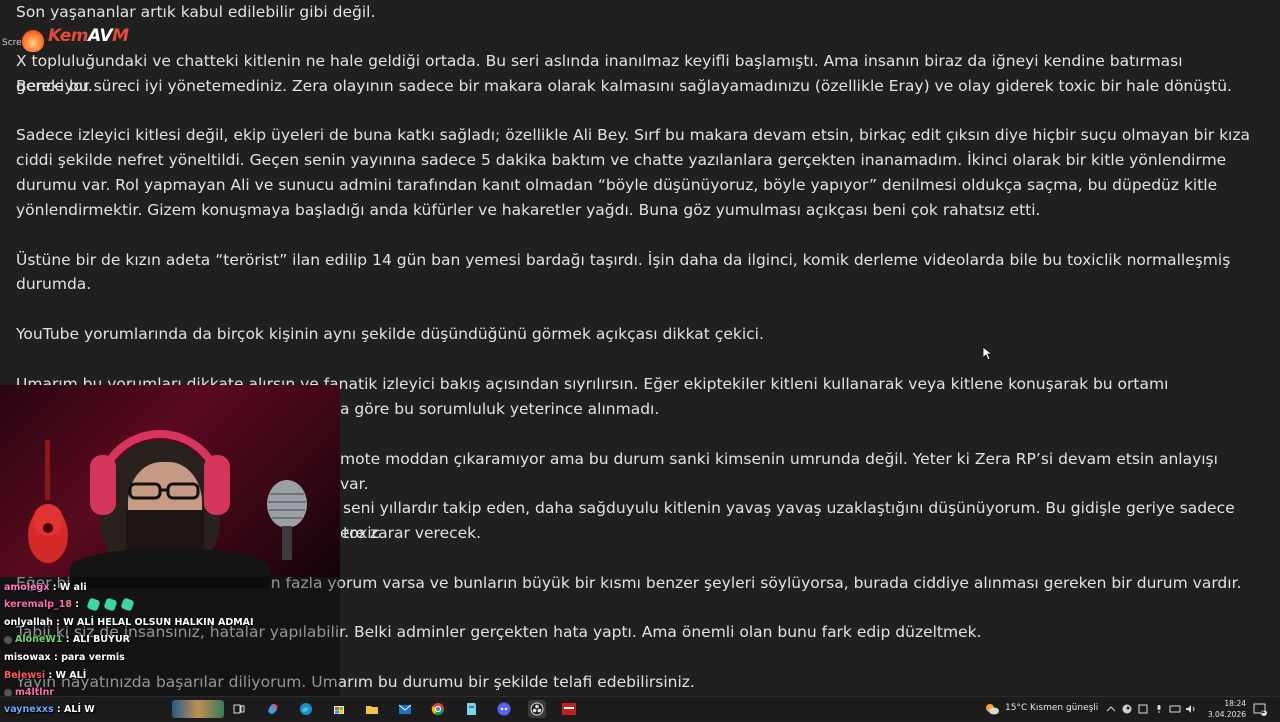 The height and width of the screenshot is (722, 1280). I want to click on chat-message: misowax : para vermis, so click(64, 657).